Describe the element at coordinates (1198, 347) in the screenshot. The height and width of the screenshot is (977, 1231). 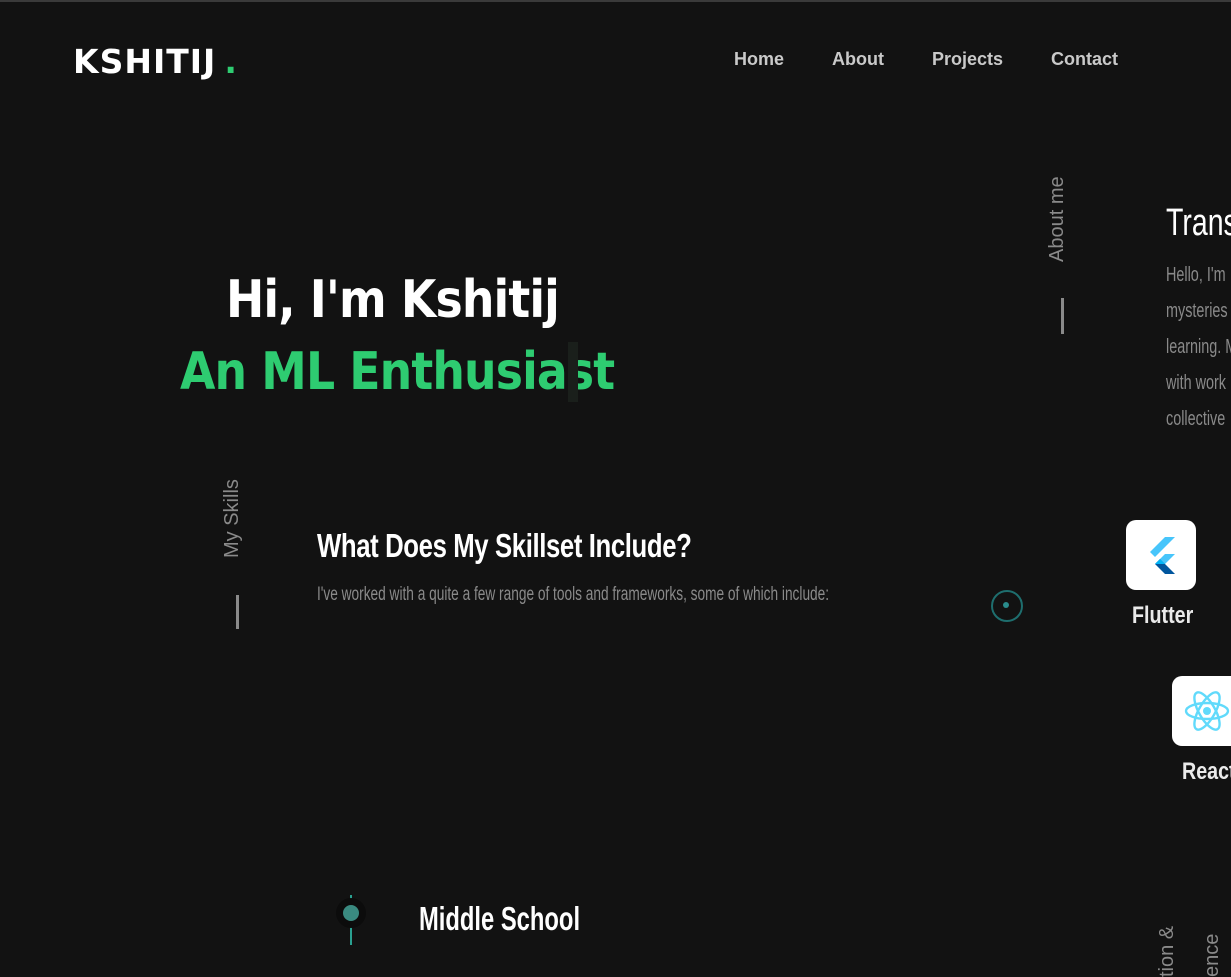
I see `about-line: learning. M` at that location.